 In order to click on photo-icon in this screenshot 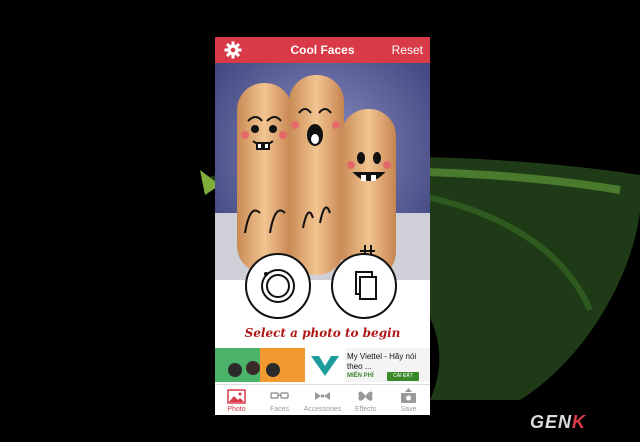, I will do `click(236, 396)`.